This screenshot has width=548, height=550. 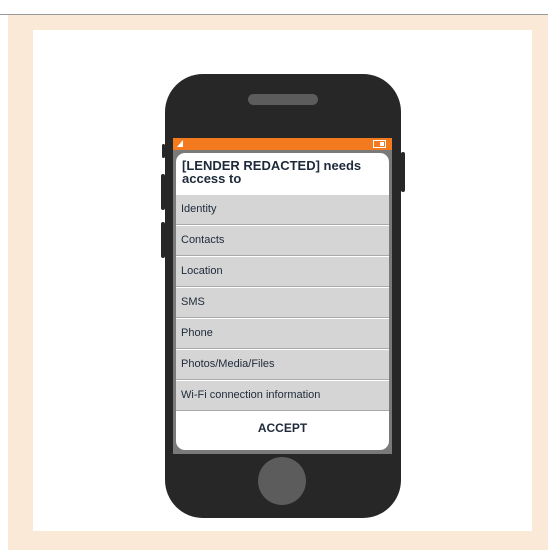 What do you see at coordinates (282, 210) in the screenshot?
I see `permission-identity: Identity` at bounding box center [282, 210].